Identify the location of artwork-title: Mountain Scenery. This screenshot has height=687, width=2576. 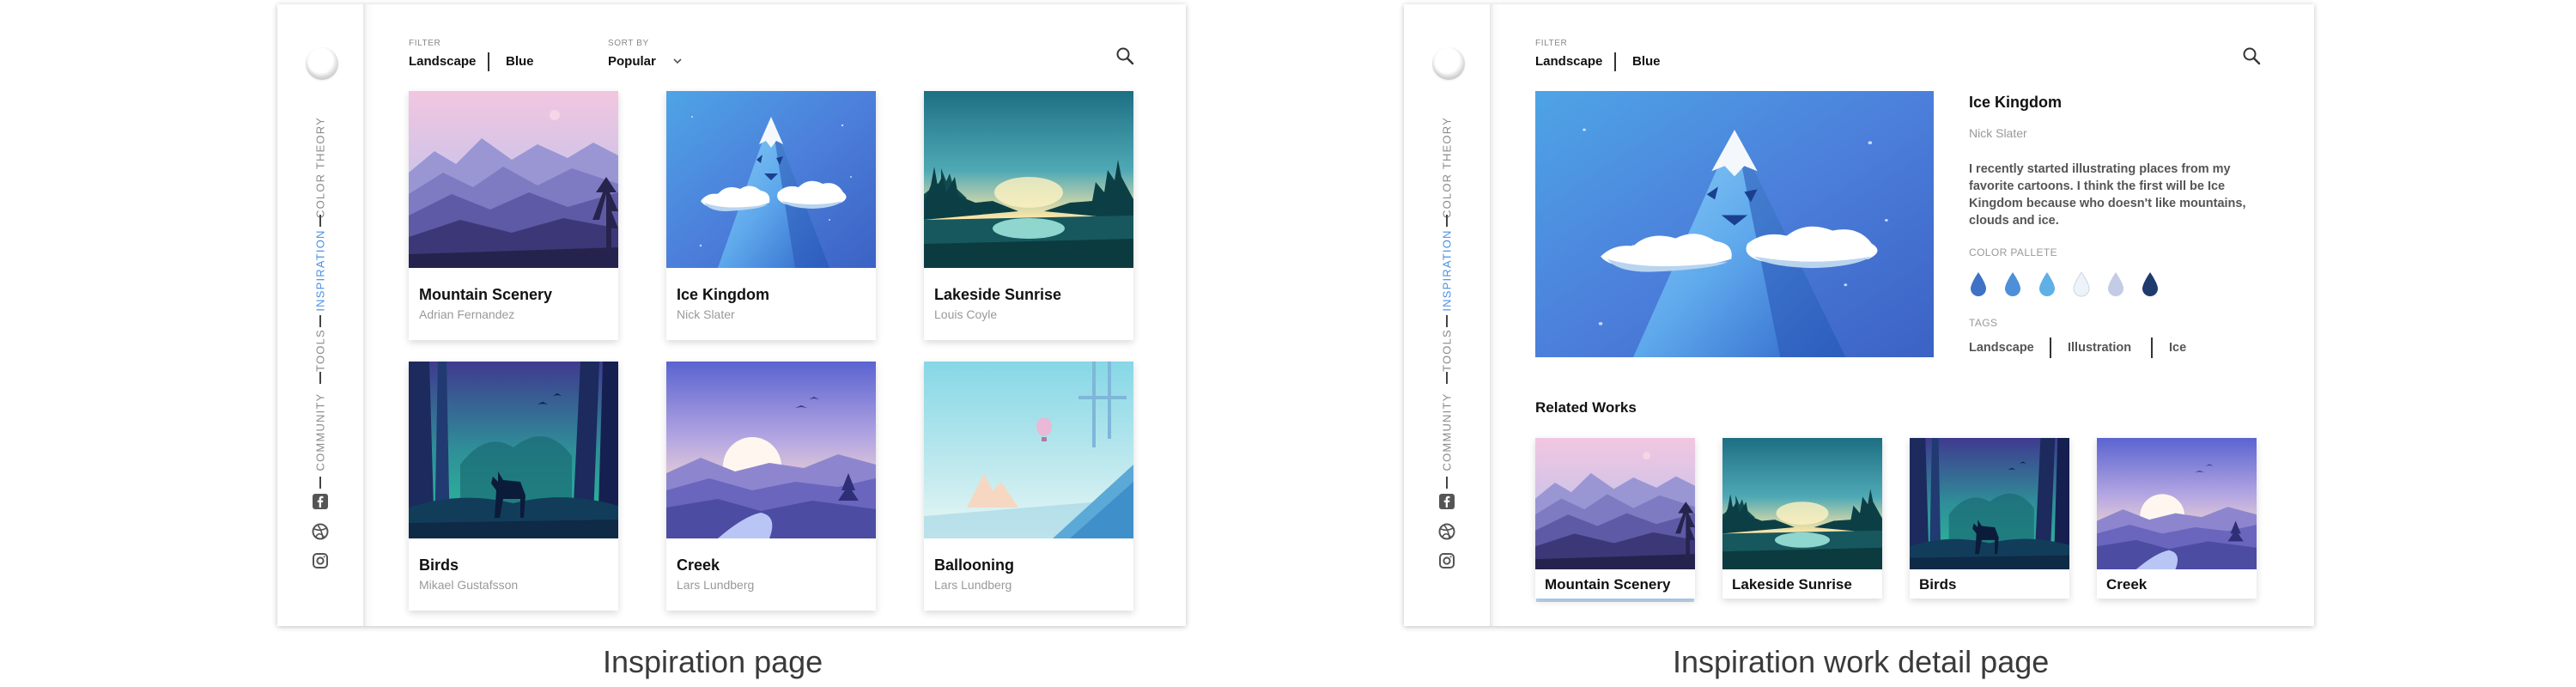
(486, 294).